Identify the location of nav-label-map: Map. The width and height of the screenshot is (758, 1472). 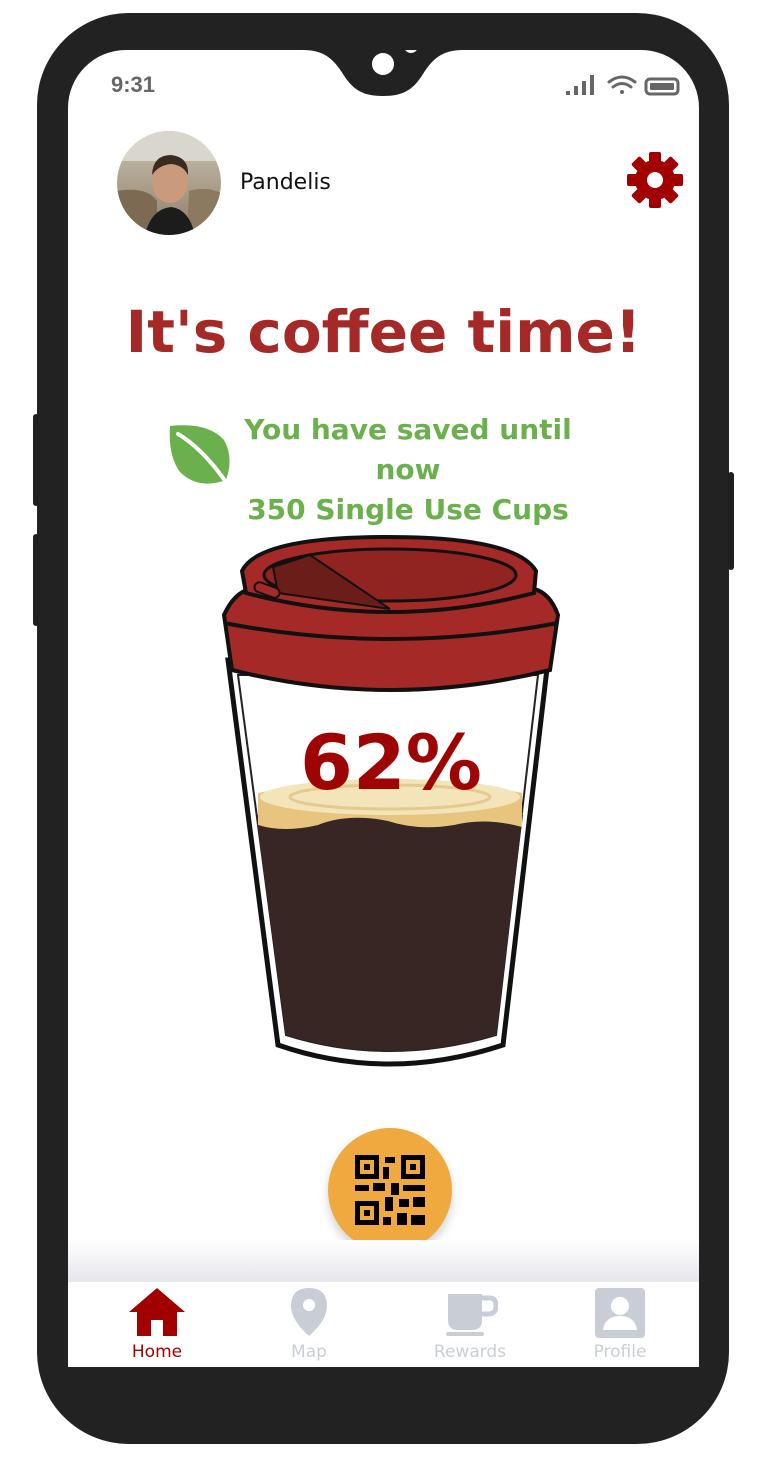
(309, 1352).